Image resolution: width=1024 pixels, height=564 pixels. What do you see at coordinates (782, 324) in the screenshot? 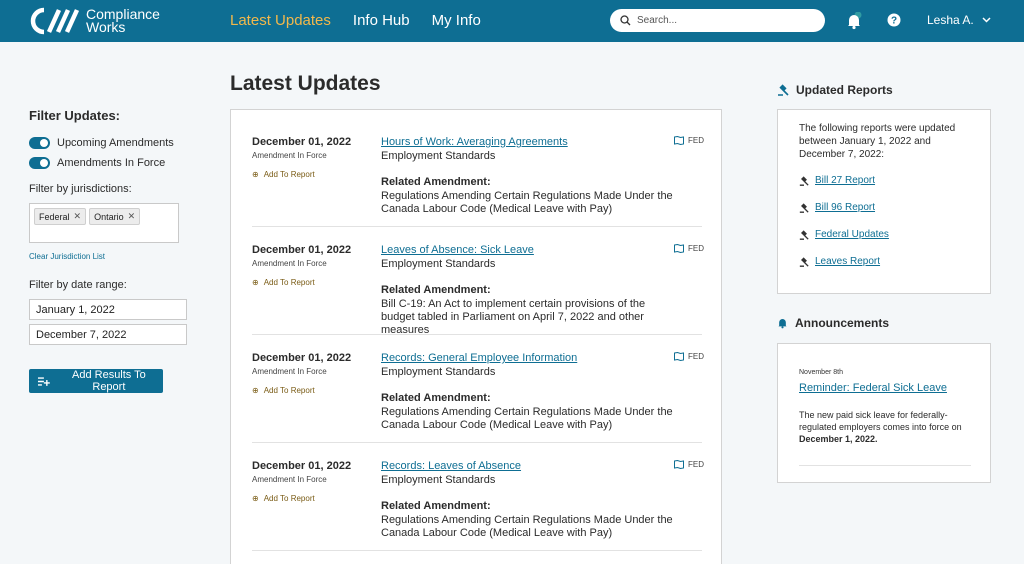
I see `bell-icon` at bounding box center [782, 324].